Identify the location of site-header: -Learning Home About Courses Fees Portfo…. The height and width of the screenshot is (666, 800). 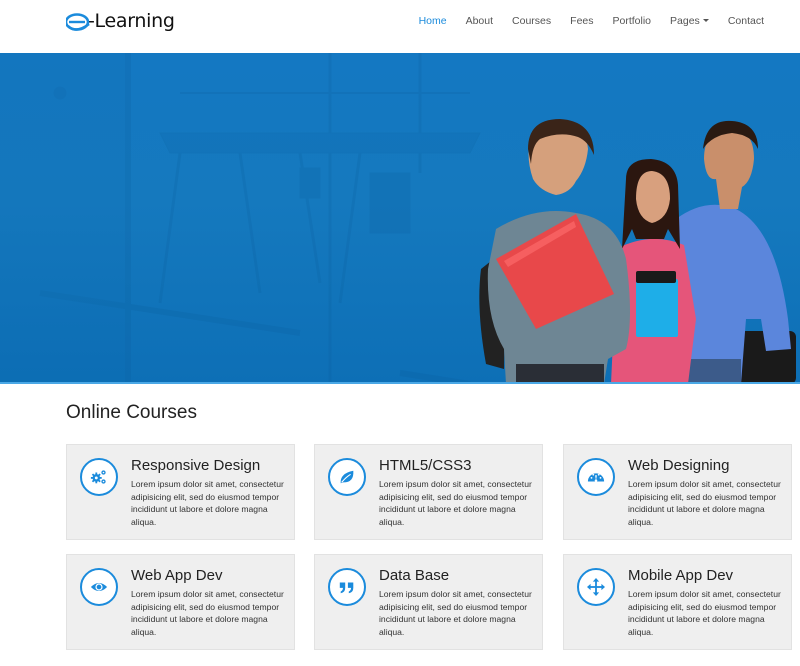
(400, 26).